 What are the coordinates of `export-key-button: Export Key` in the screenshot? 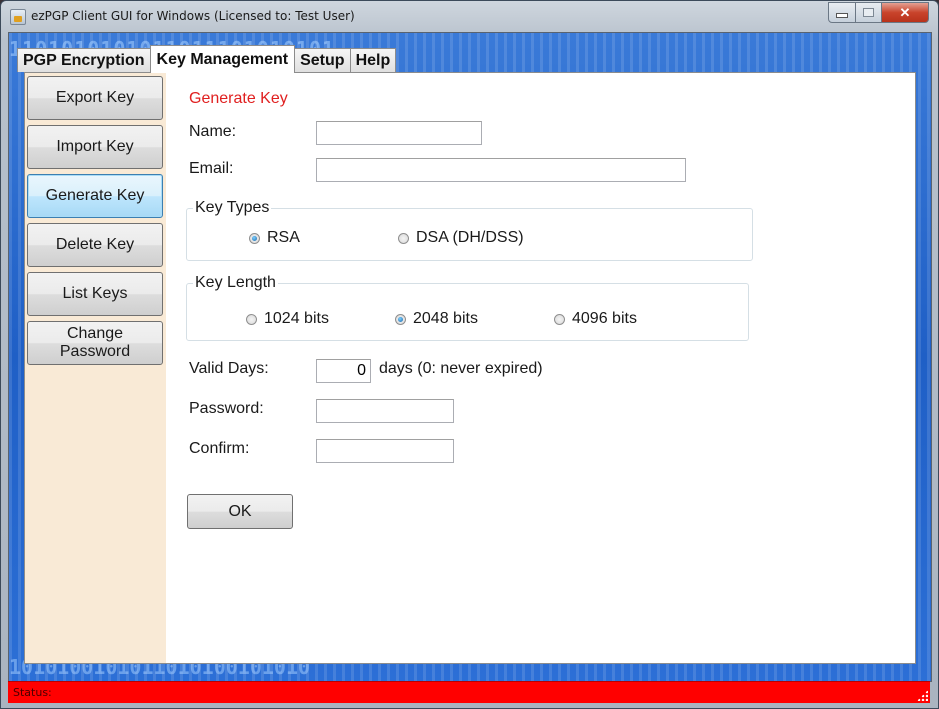 It's located at (95, 98).